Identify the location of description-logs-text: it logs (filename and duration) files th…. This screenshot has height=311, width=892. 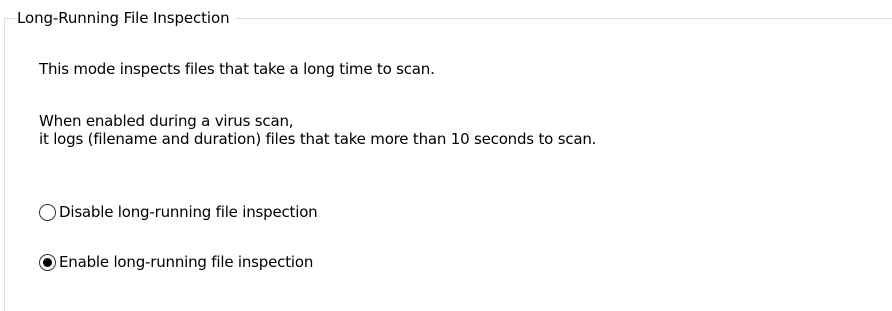
(318, 139).